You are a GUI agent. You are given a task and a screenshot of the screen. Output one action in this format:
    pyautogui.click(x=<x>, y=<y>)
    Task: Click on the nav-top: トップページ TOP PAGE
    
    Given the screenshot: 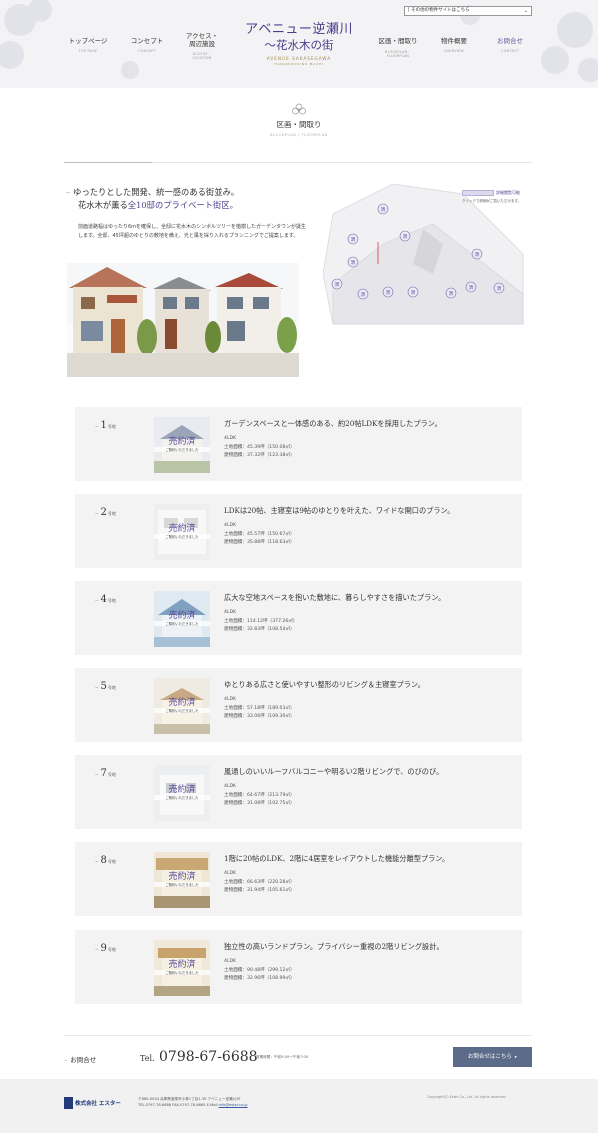 What is the action you would take?
    pyautogui.click(x=88, y=45)
    